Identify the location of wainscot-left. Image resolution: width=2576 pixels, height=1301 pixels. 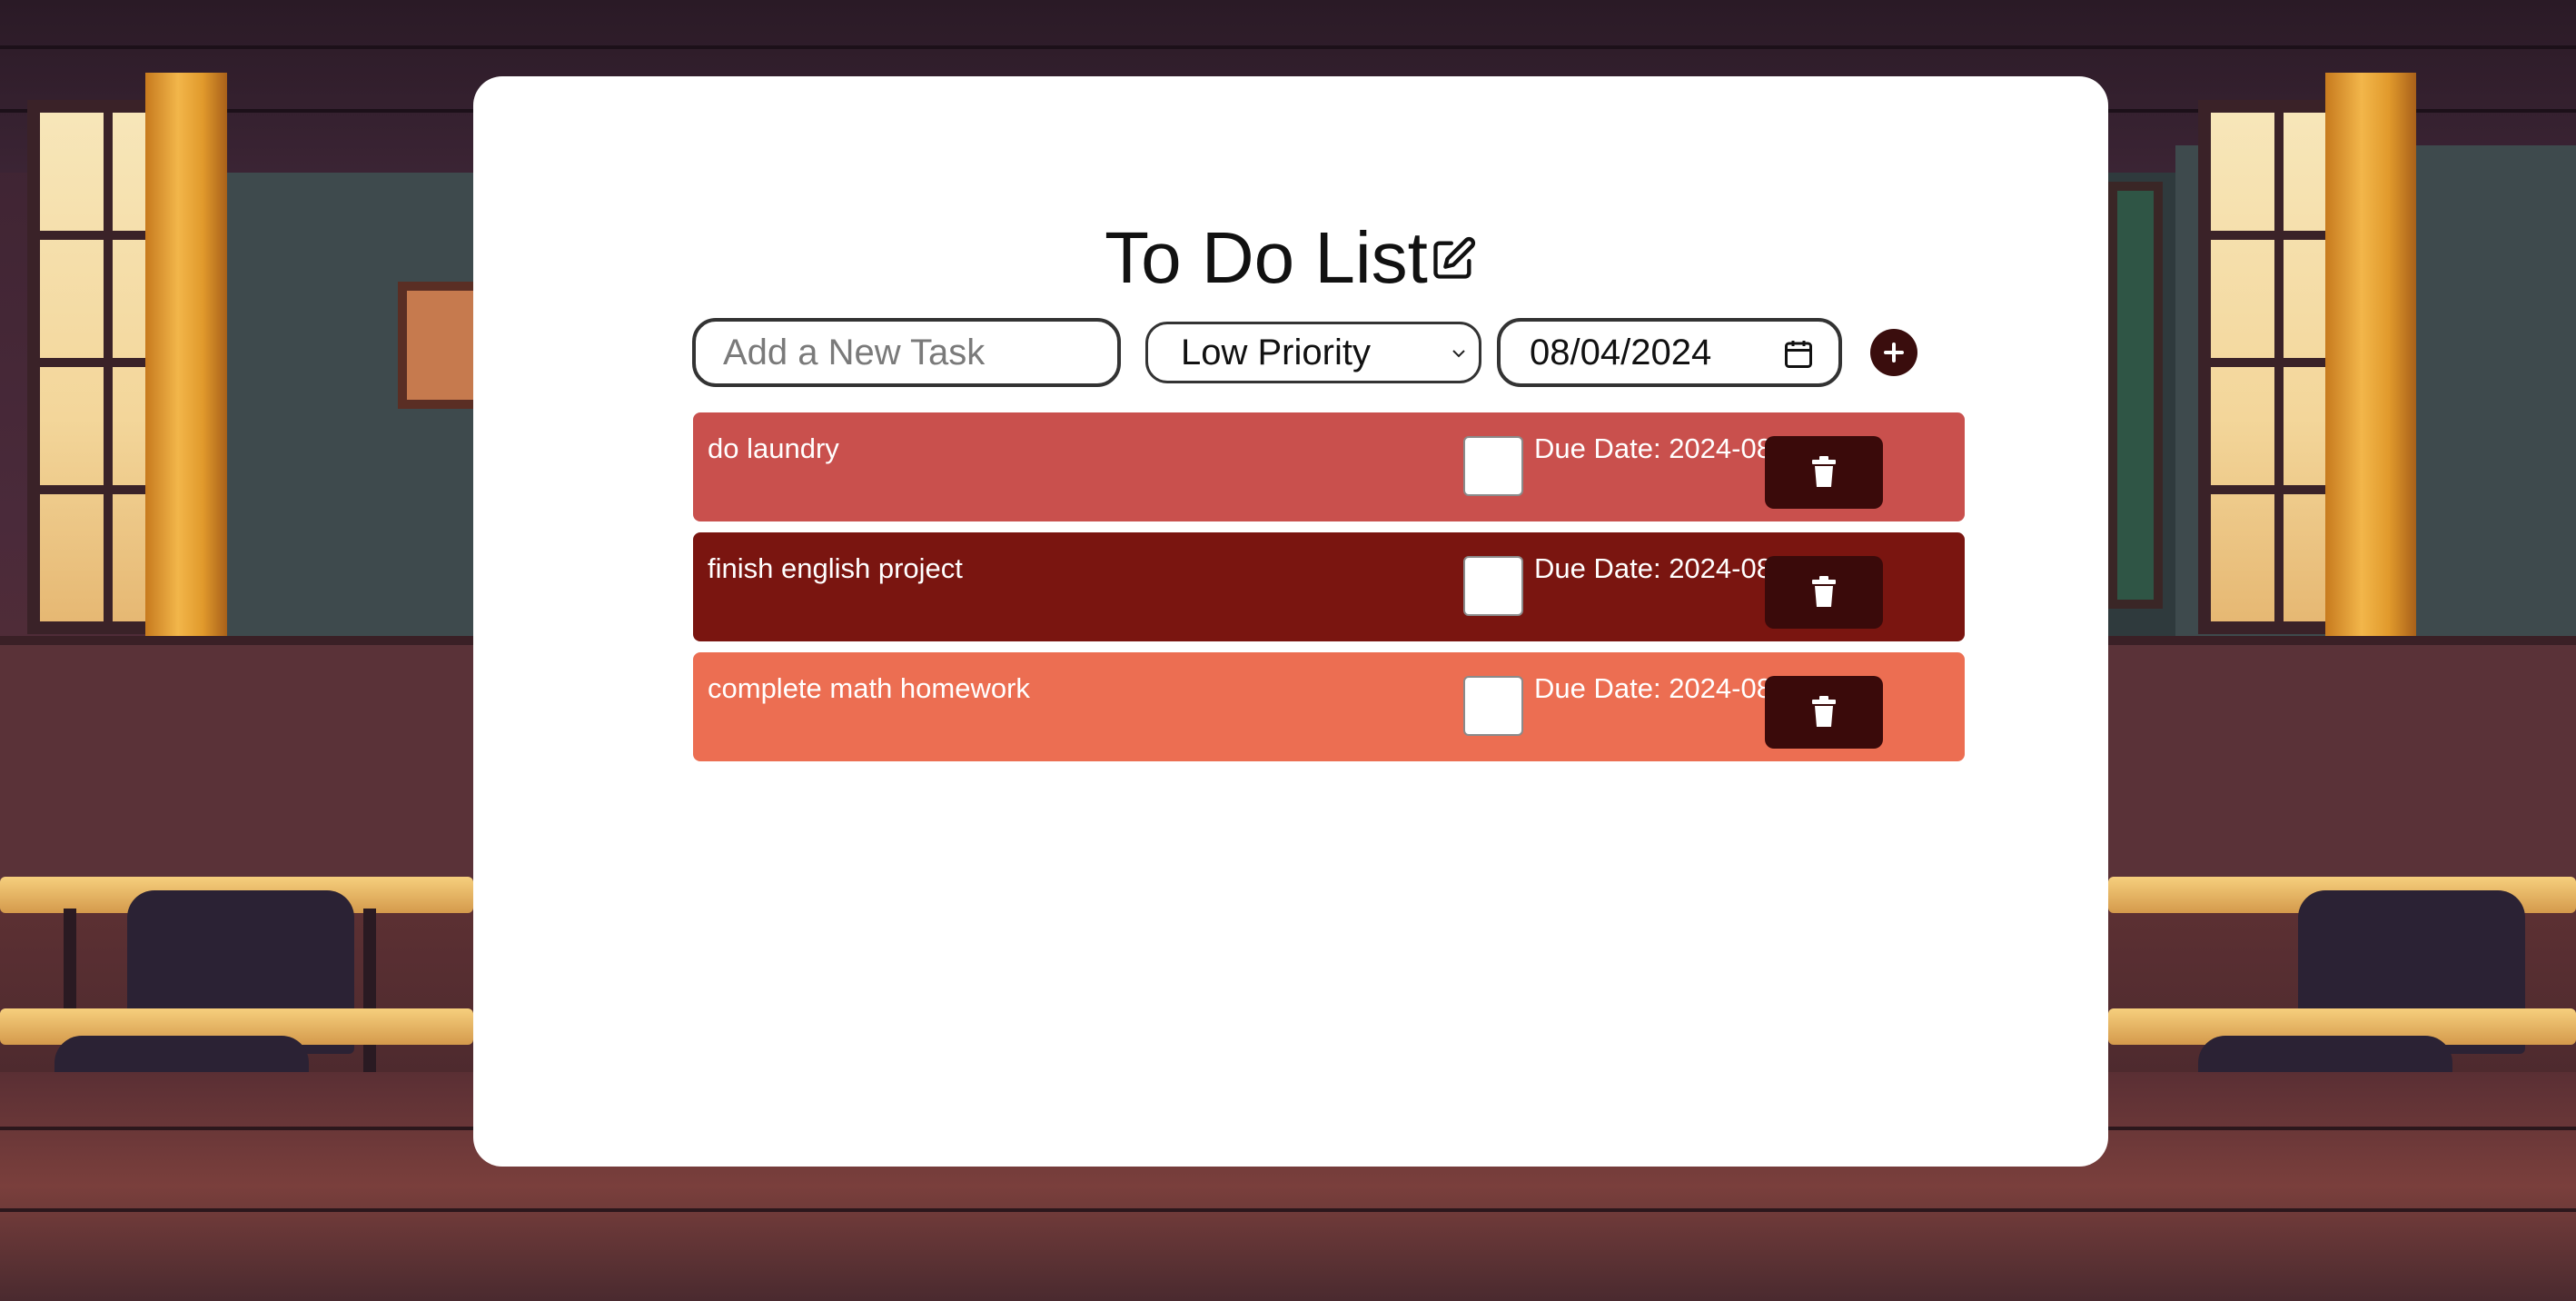
(236, 758).